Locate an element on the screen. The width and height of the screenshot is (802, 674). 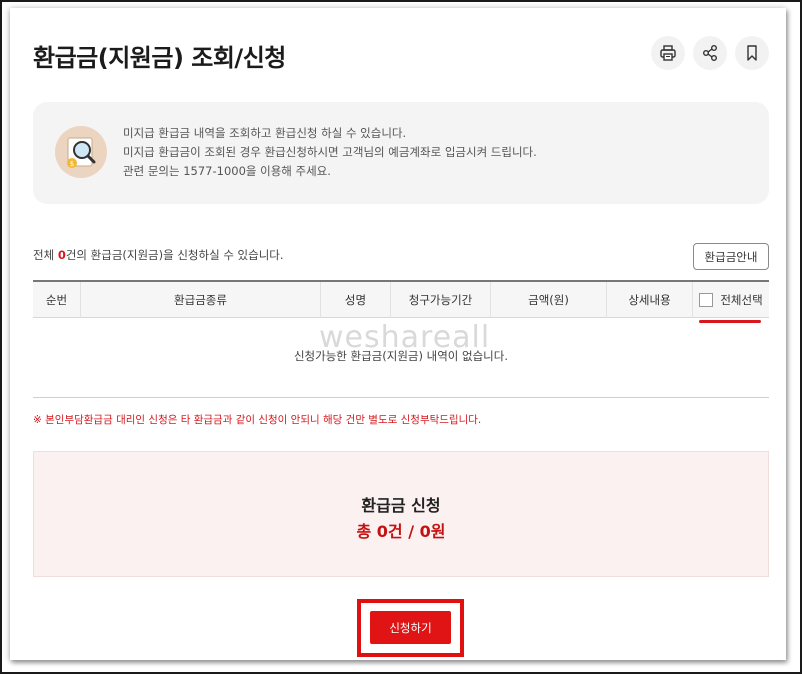
col-select-all: 전체선택 is located at coordinates (731, 300).